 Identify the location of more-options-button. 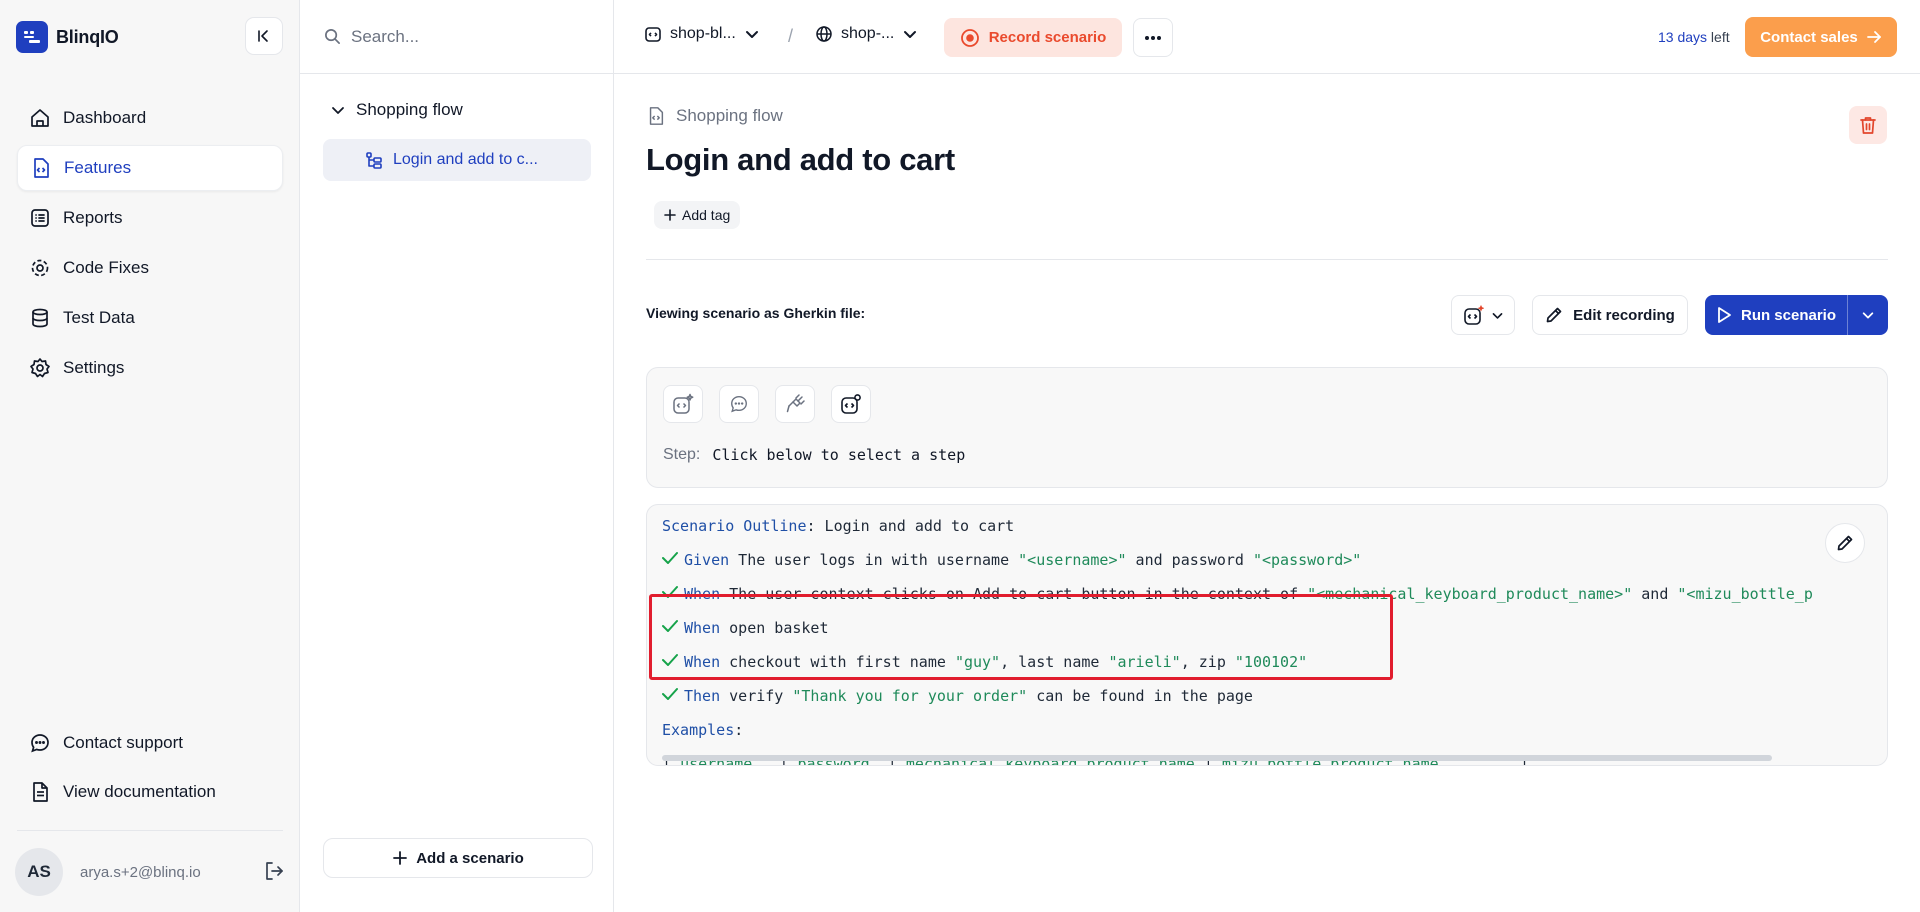
(1153, 37).